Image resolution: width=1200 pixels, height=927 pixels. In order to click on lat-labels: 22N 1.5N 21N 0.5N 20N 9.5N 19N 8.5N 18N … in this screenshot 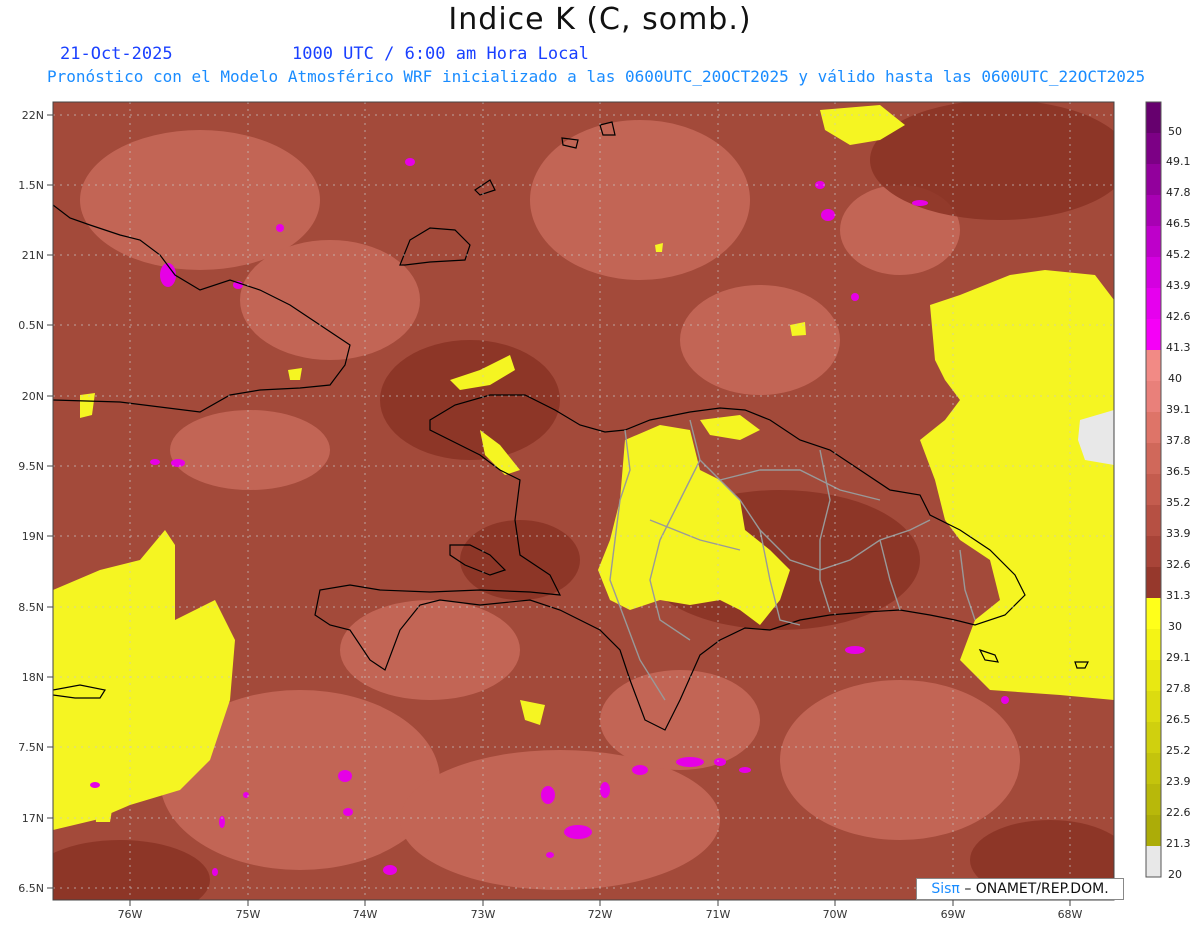, I will do `click(31, 502)`.